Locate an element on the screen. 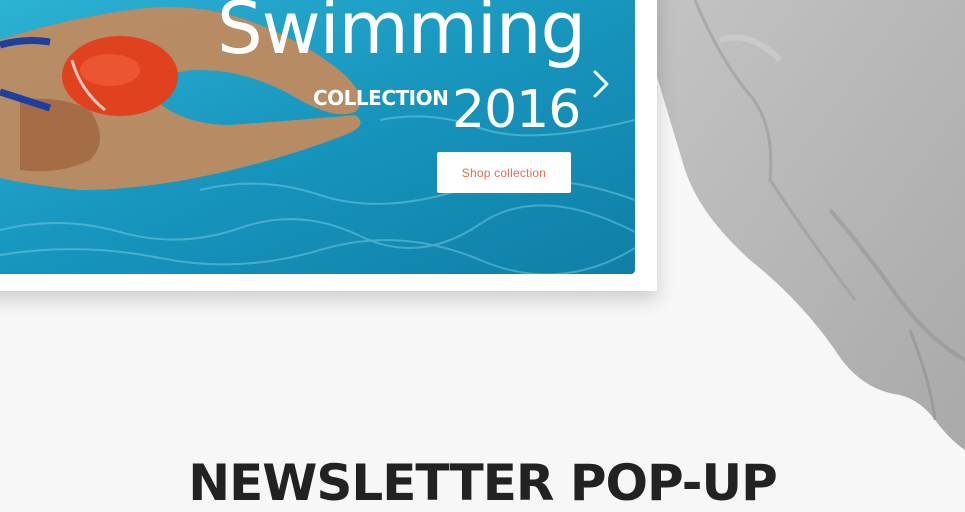 The width and height of the screenshot is (965, 512). banner-title: Swimming is located at coordinates (401, 35).